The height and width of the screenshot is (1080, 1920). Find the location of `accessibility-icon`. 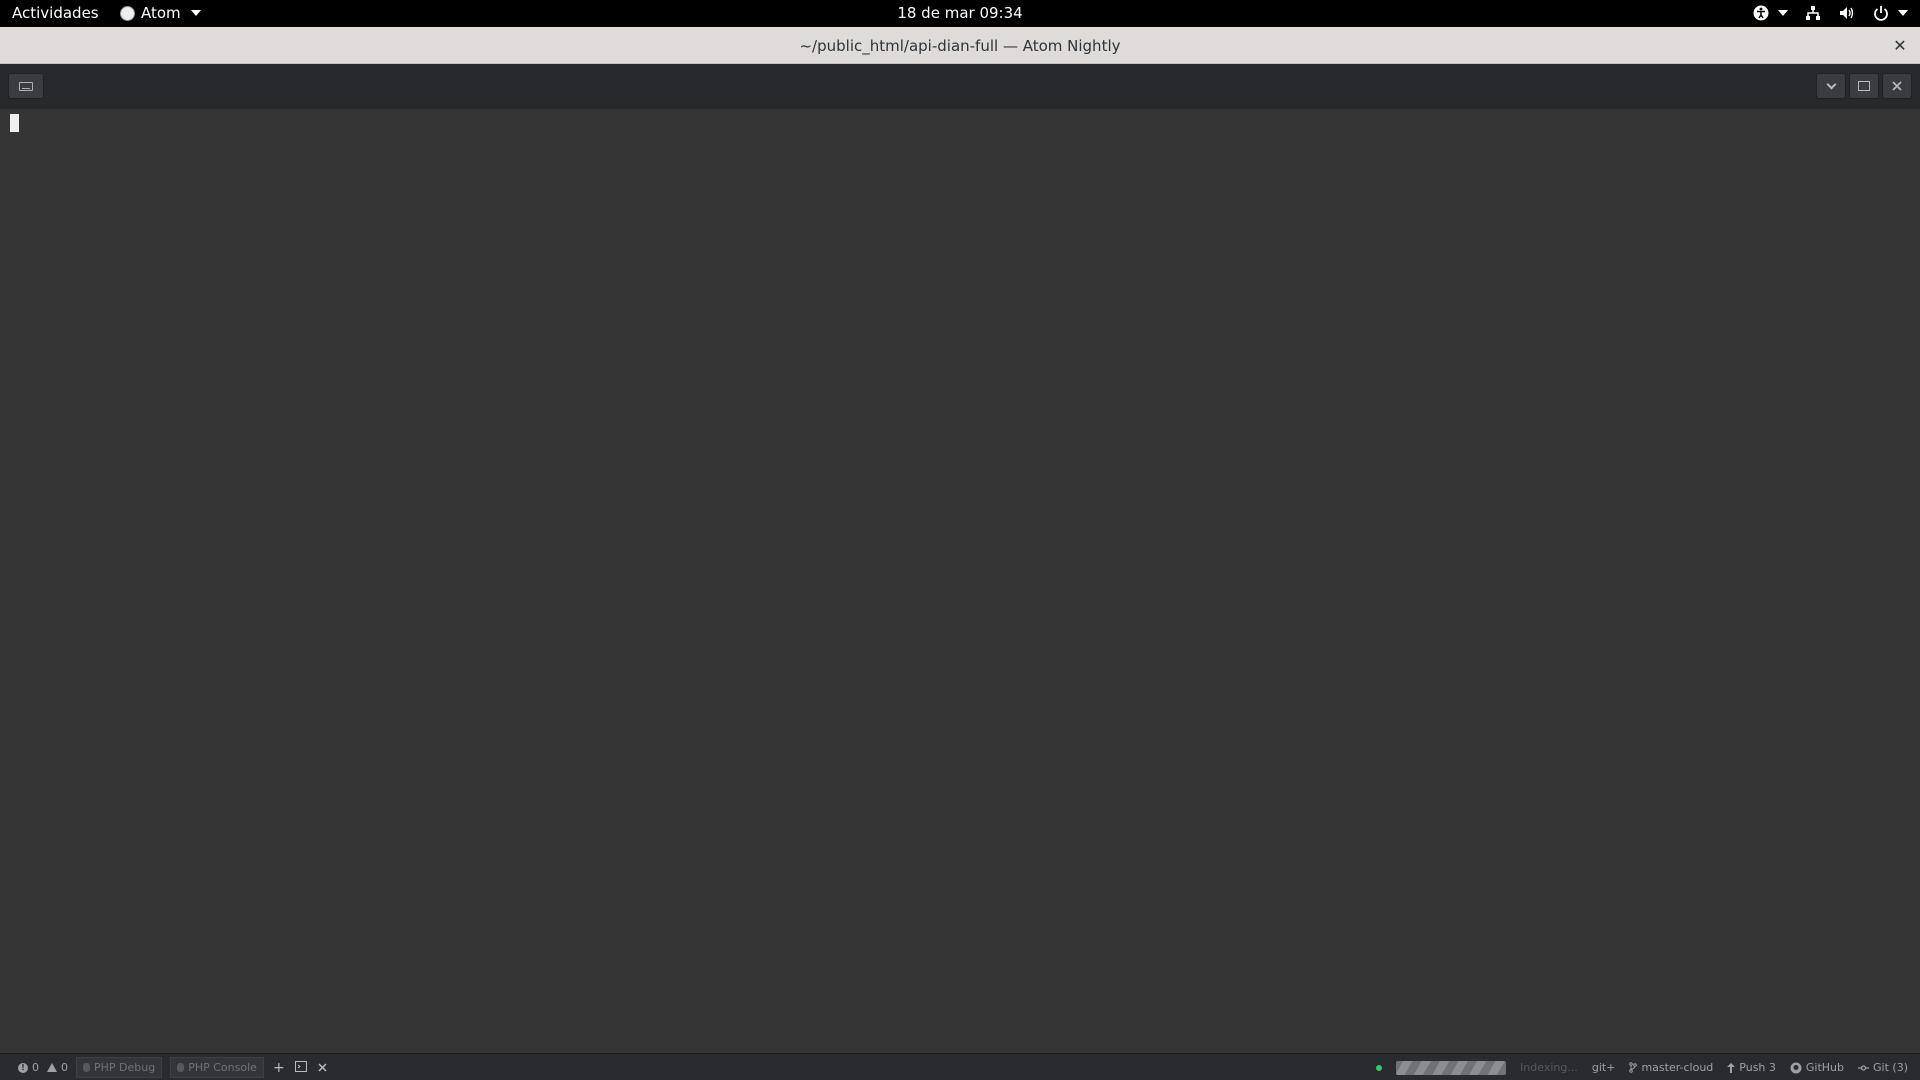

accessibility-icon is located at coordinates (1761, 13).